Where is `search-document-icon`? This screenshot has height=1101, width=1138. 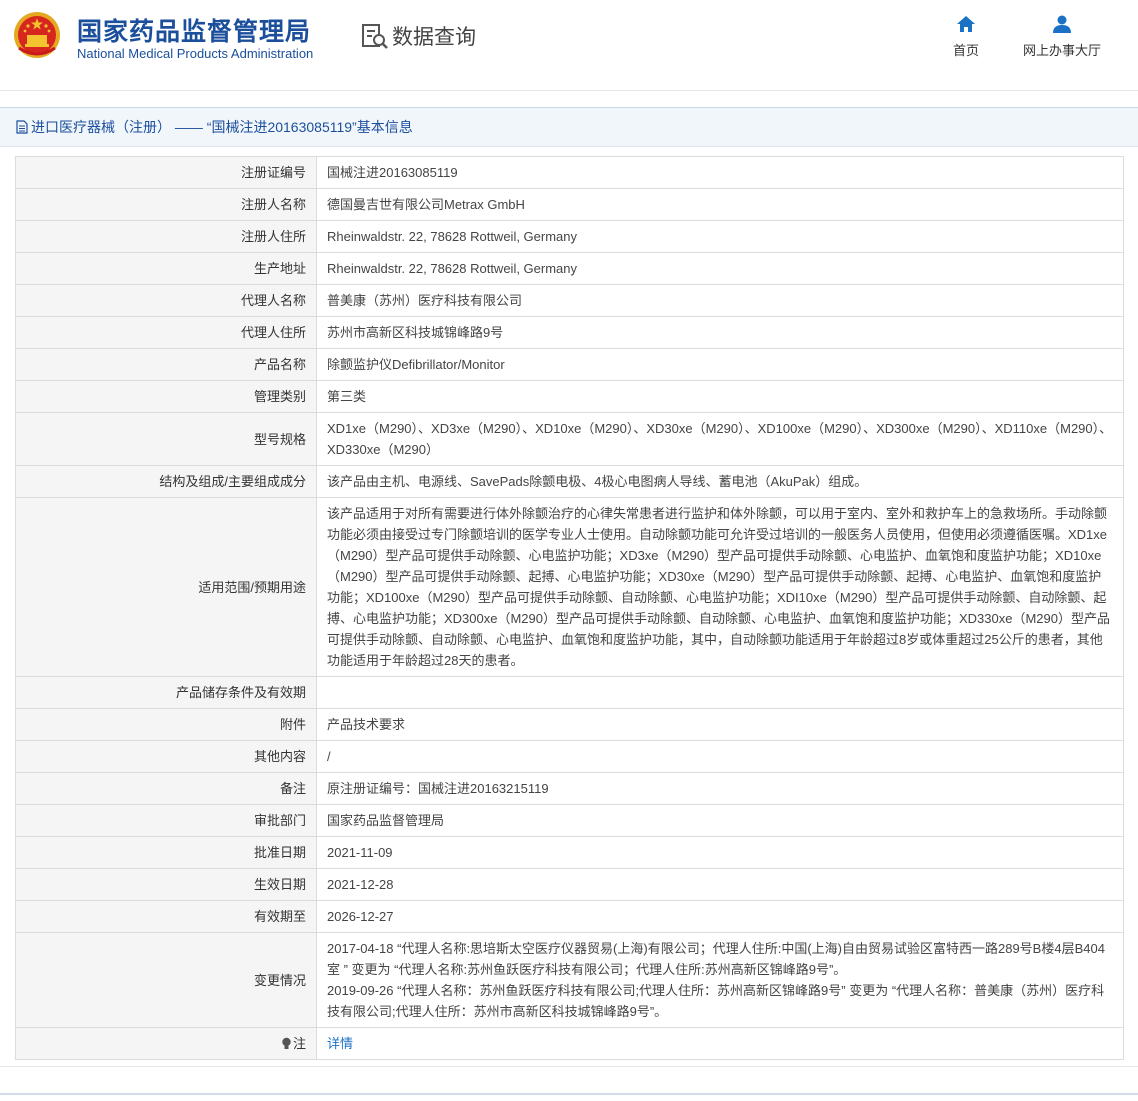 search-document-icon is located at coordinates (375, 36).